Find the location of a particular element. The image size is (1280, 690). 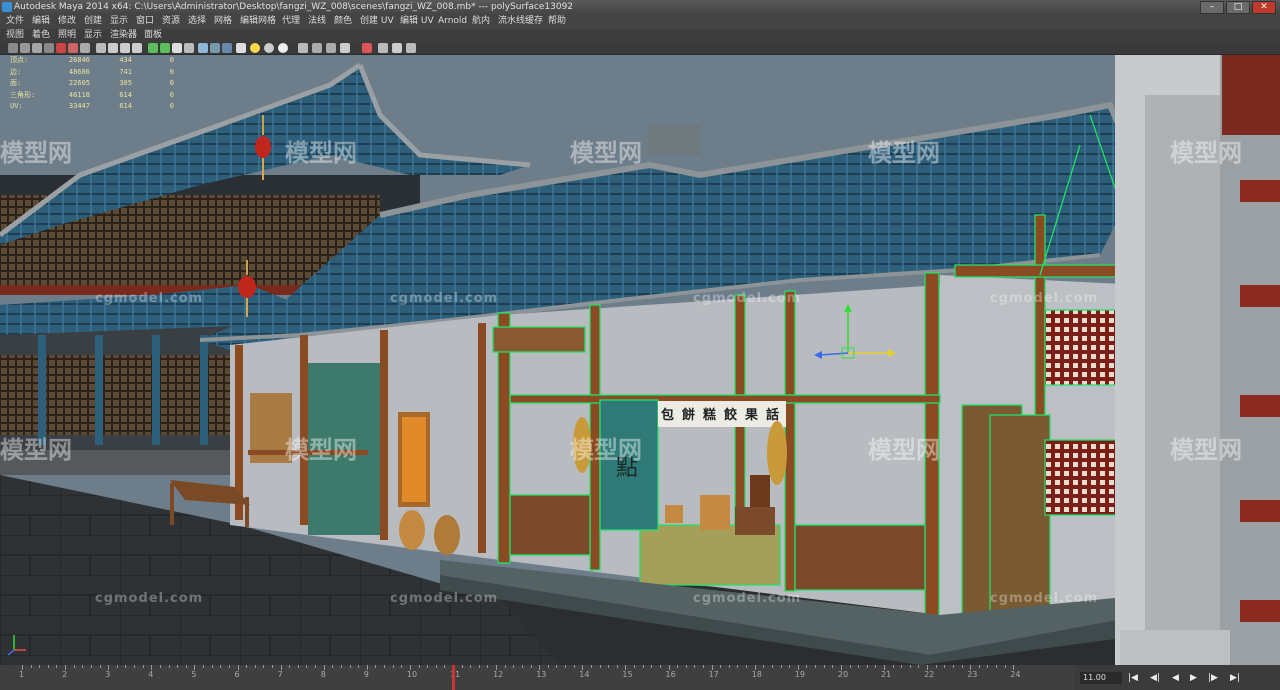

menu-pipeline-cache: 流水线缓存 is located at coordinates (520, 21).